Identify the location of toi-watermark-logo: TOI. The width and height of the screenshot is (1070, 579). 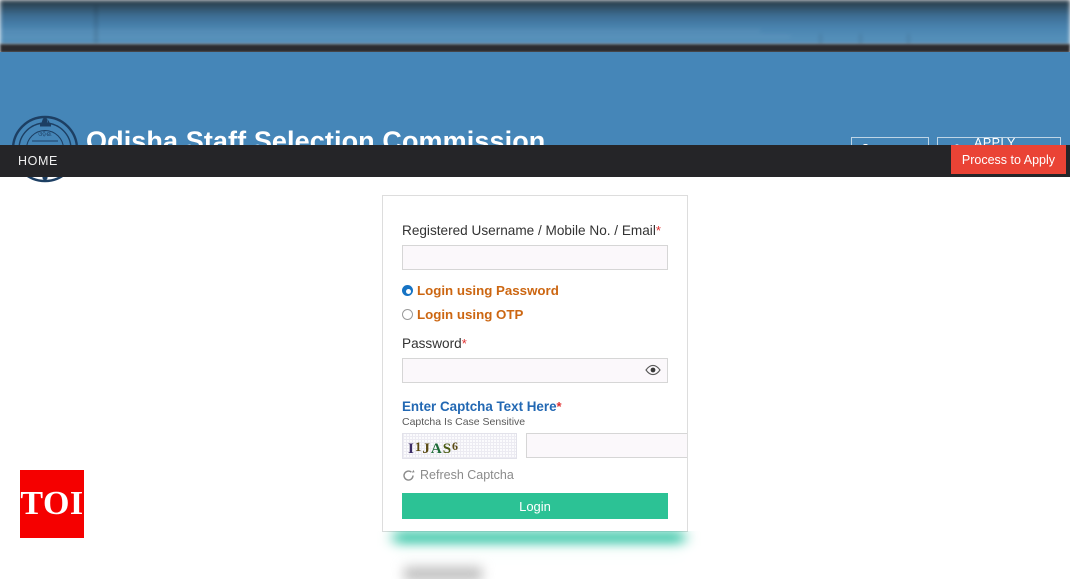
(52, 504).